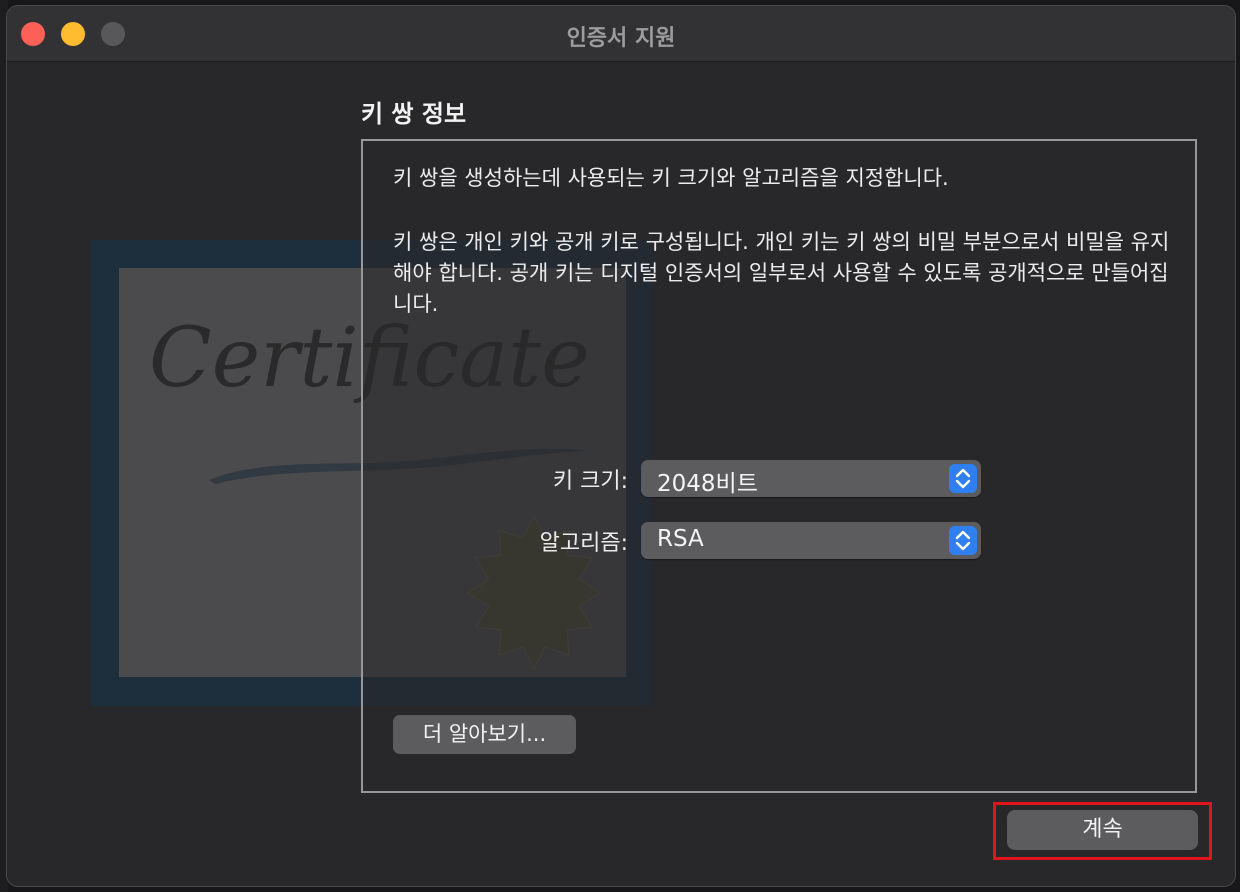 The width and height of the screenshot is (1240, 892). What do you see at coordinates (583, 543) in the screenshot?
I see `algorithm-label: 알고리즘:` at bounding box center [583, 543].